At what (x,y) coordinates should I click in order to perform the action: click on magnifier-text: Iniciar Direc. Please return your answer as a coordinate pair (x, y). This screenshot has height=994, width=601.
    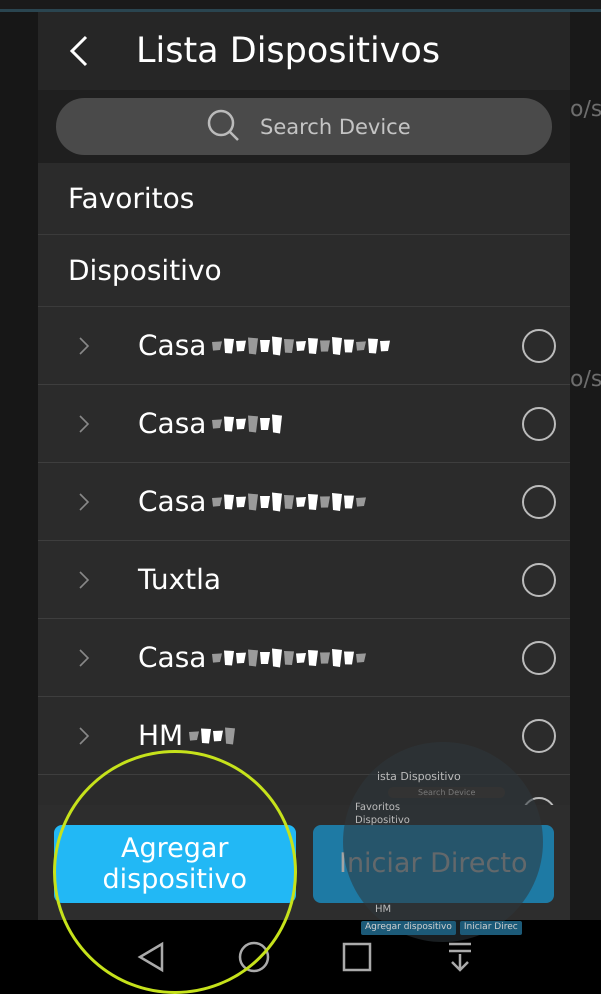
    Looking at the image, I should click on (491, 928).